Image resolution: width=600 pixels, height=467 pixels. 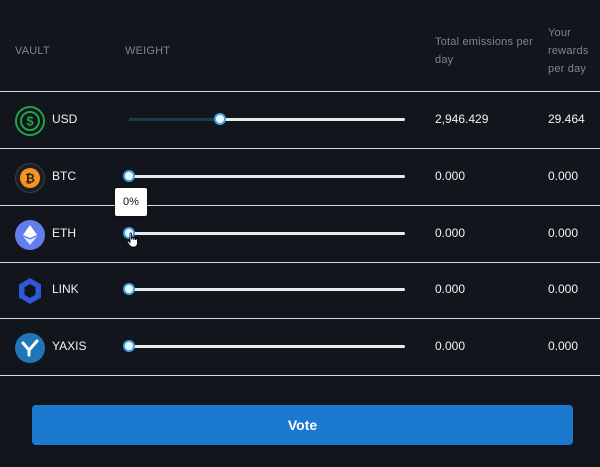 What do you see at coordinates (175, 119) in the screenshot?
I see `slider-fill` at bounding box center [175, 119].